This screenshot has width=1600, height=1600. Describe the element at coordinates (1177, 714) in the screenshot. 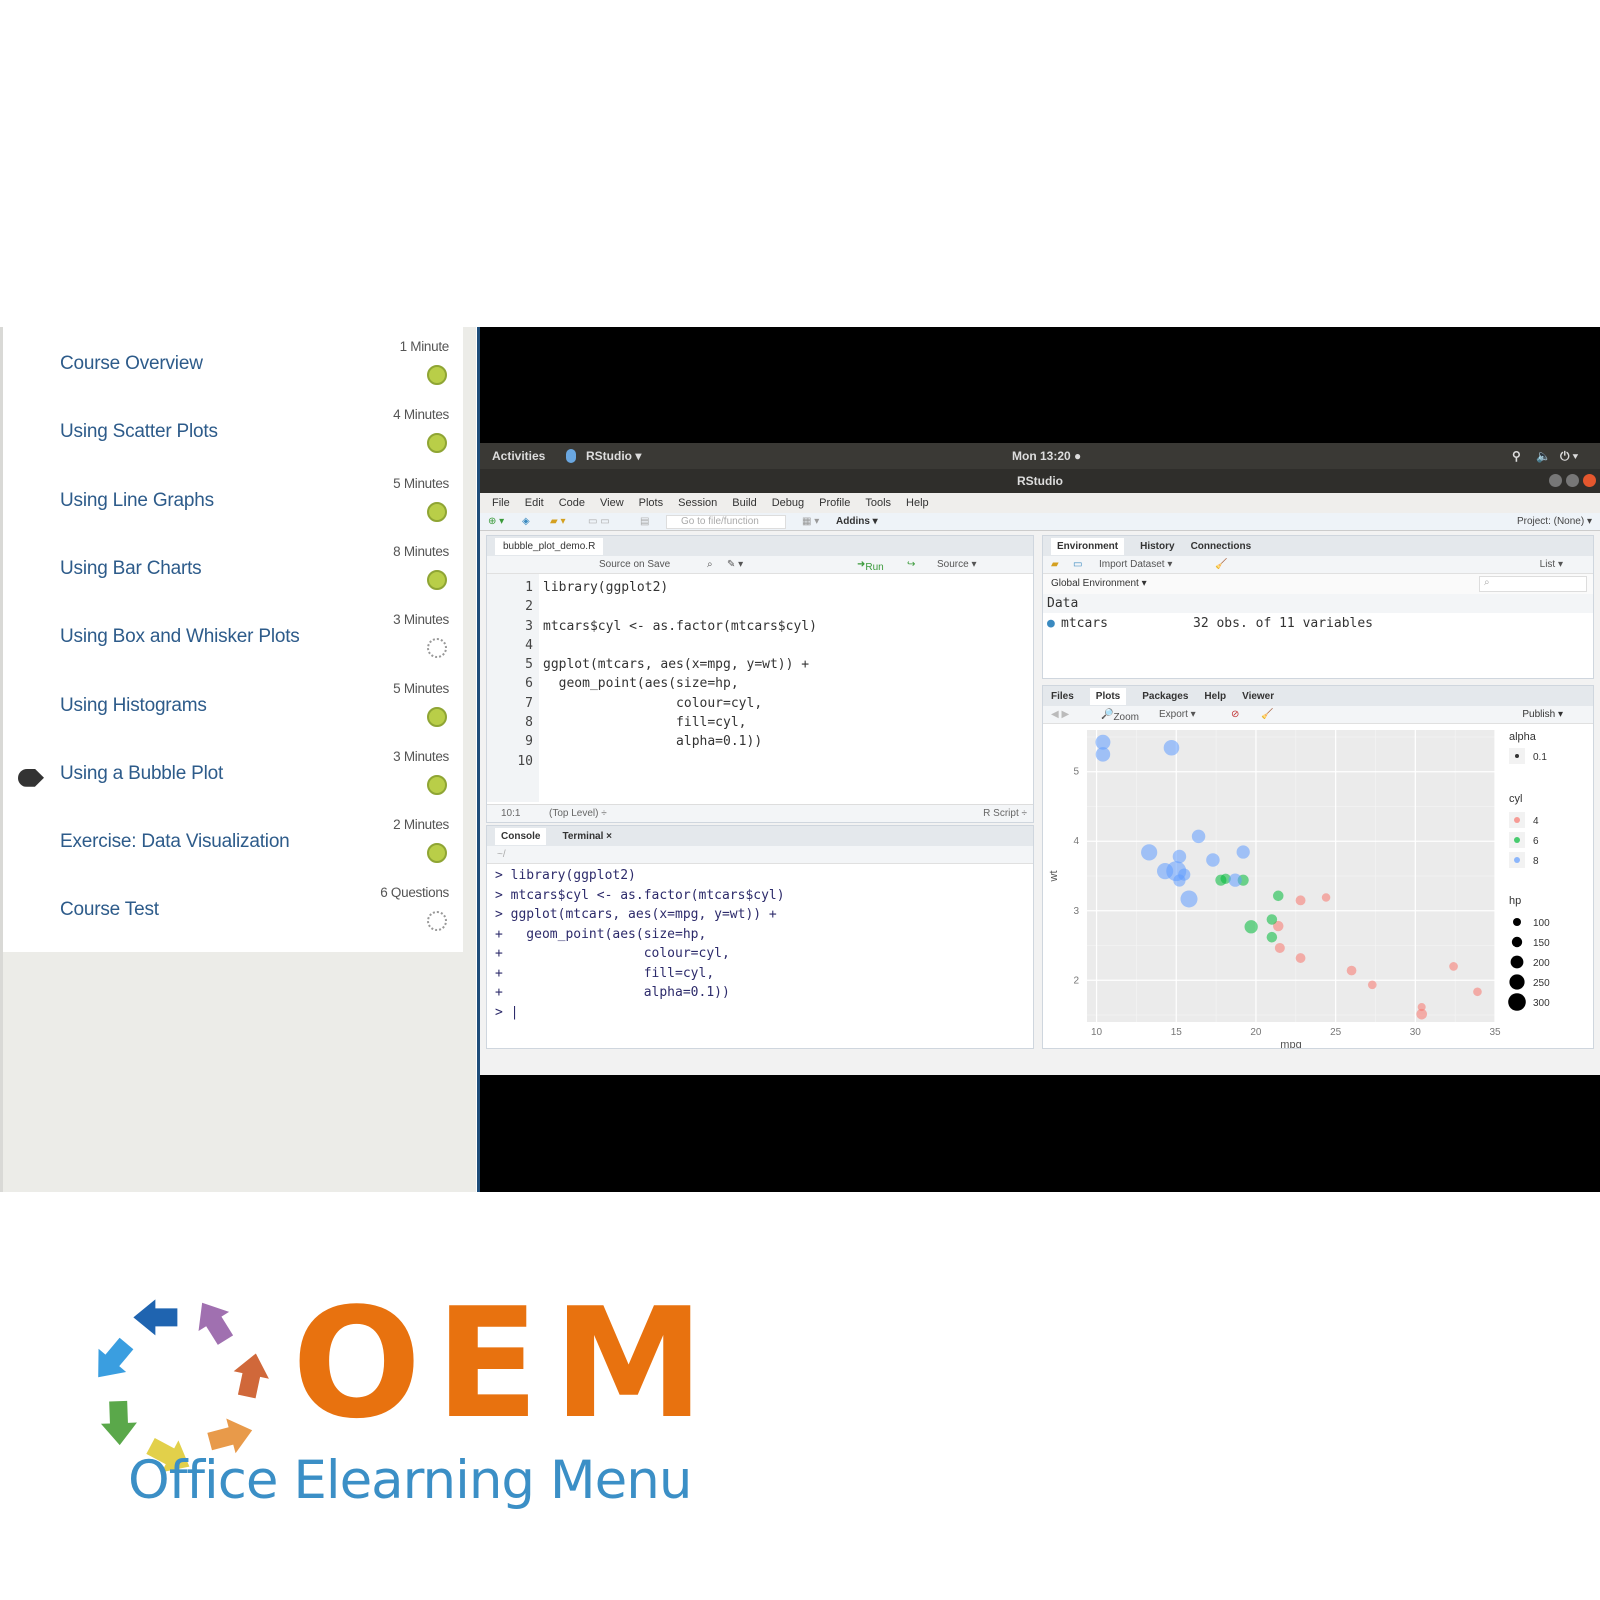

I see `export-button: Export ▾` at that location.